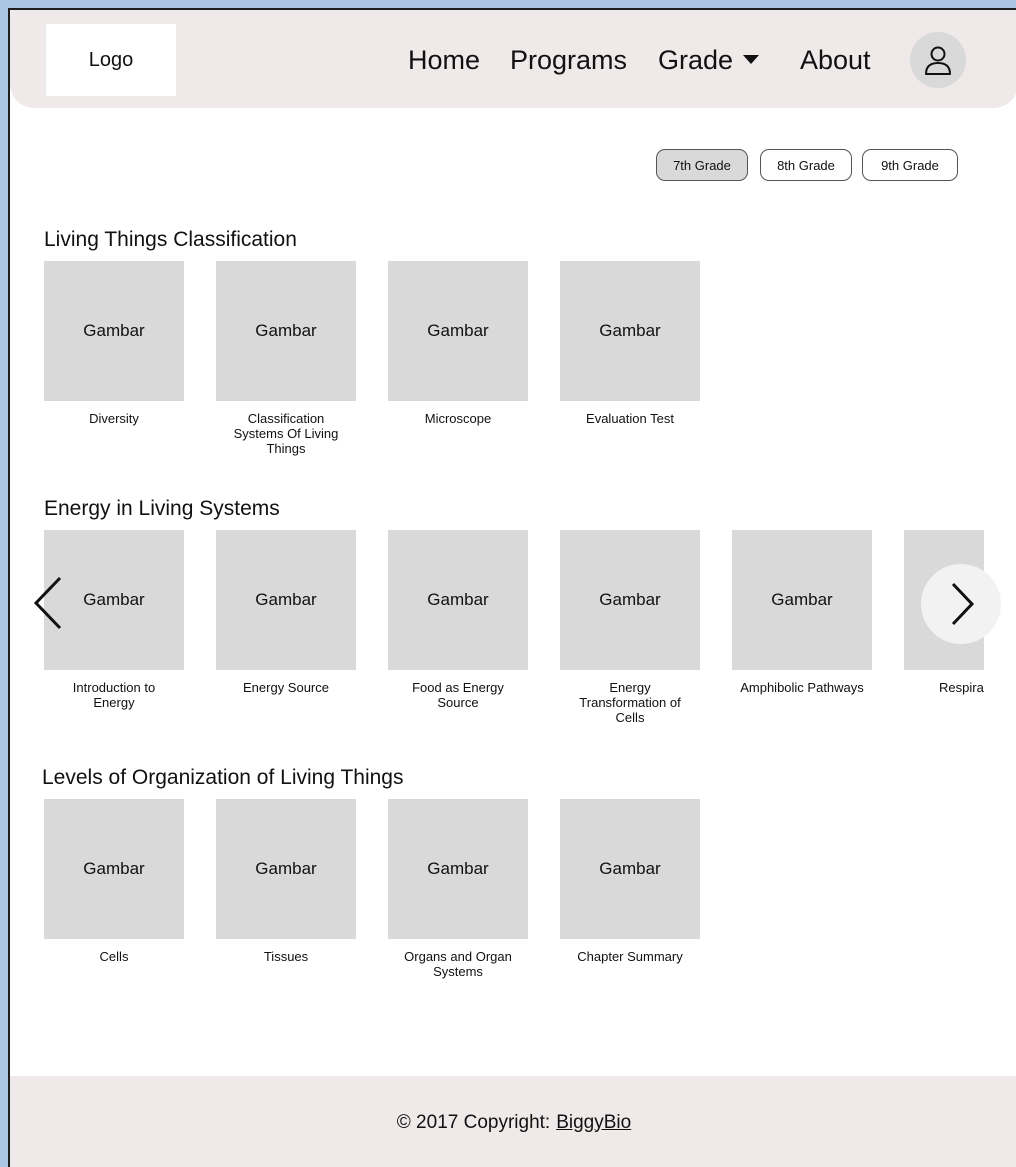 Image resolution: width=1016 pixels, height=1167 pixels. I want to click on card-cells: Gambar Cells, so click(114, 881).